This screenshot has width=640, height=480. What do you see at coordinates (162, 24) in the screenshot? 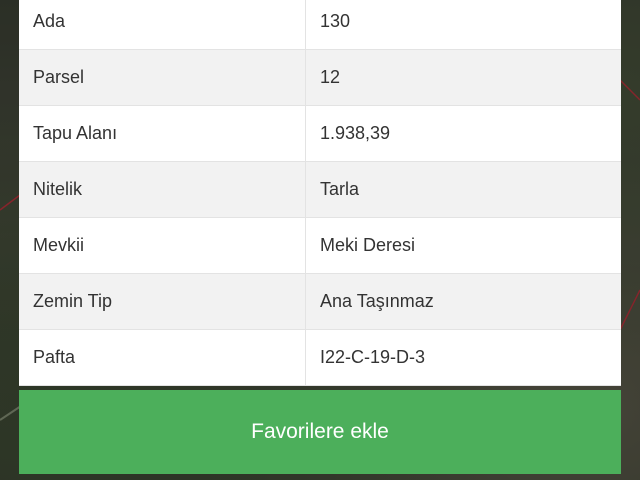
I see `row-label: Ada` at bounding box center [162, 24].